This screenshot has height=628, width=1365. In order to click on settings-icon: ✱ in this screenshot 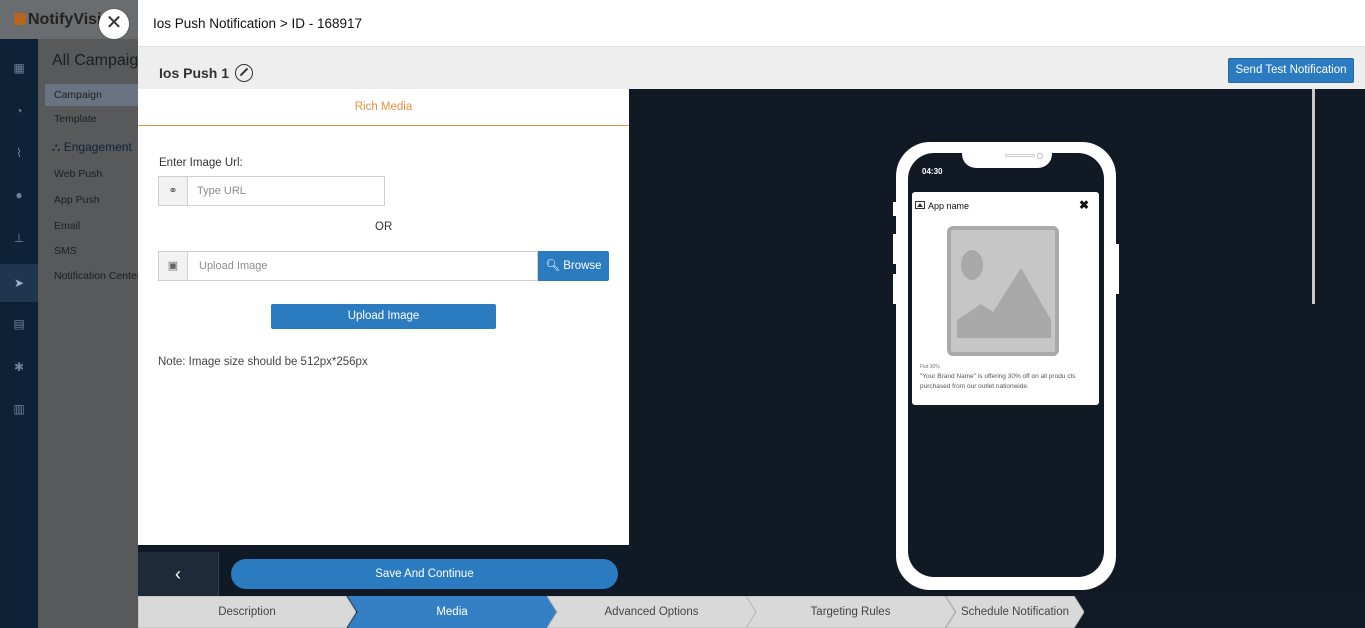, I will do `click(19, 367)`.